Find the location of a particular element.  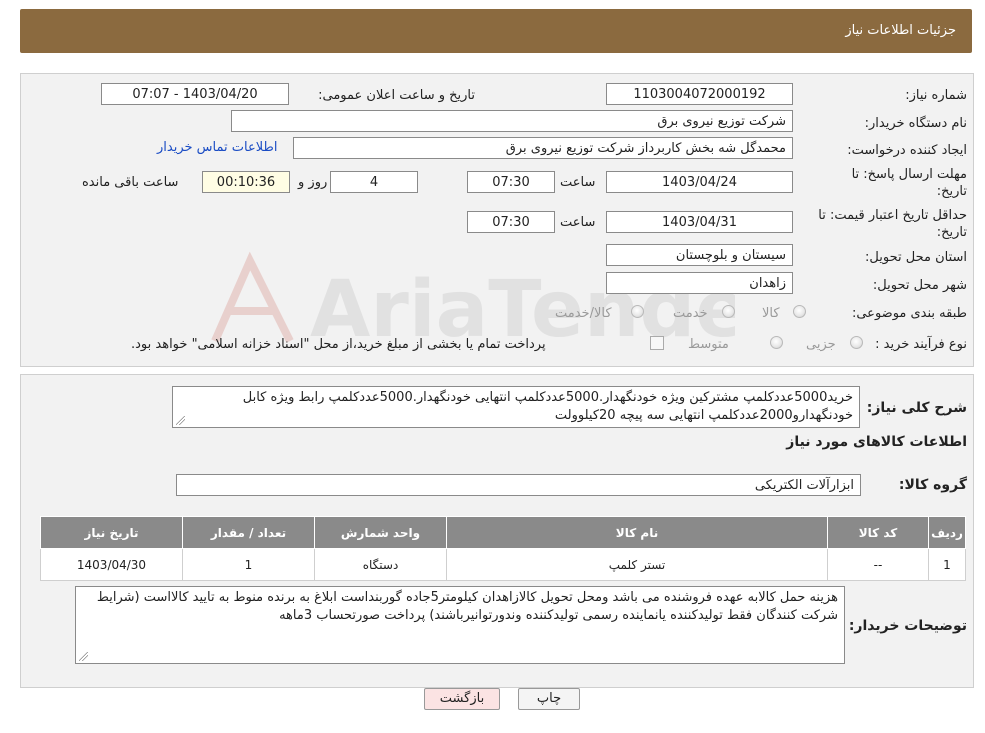

goods-group-field: ابزارآلات الکتریکی is located at coordinates (518, 485).